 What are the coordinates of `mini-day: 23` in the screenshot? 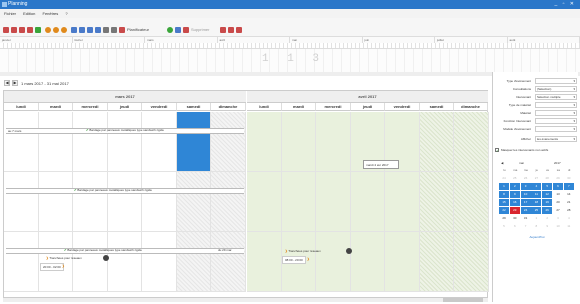 It's located at (514, 210).